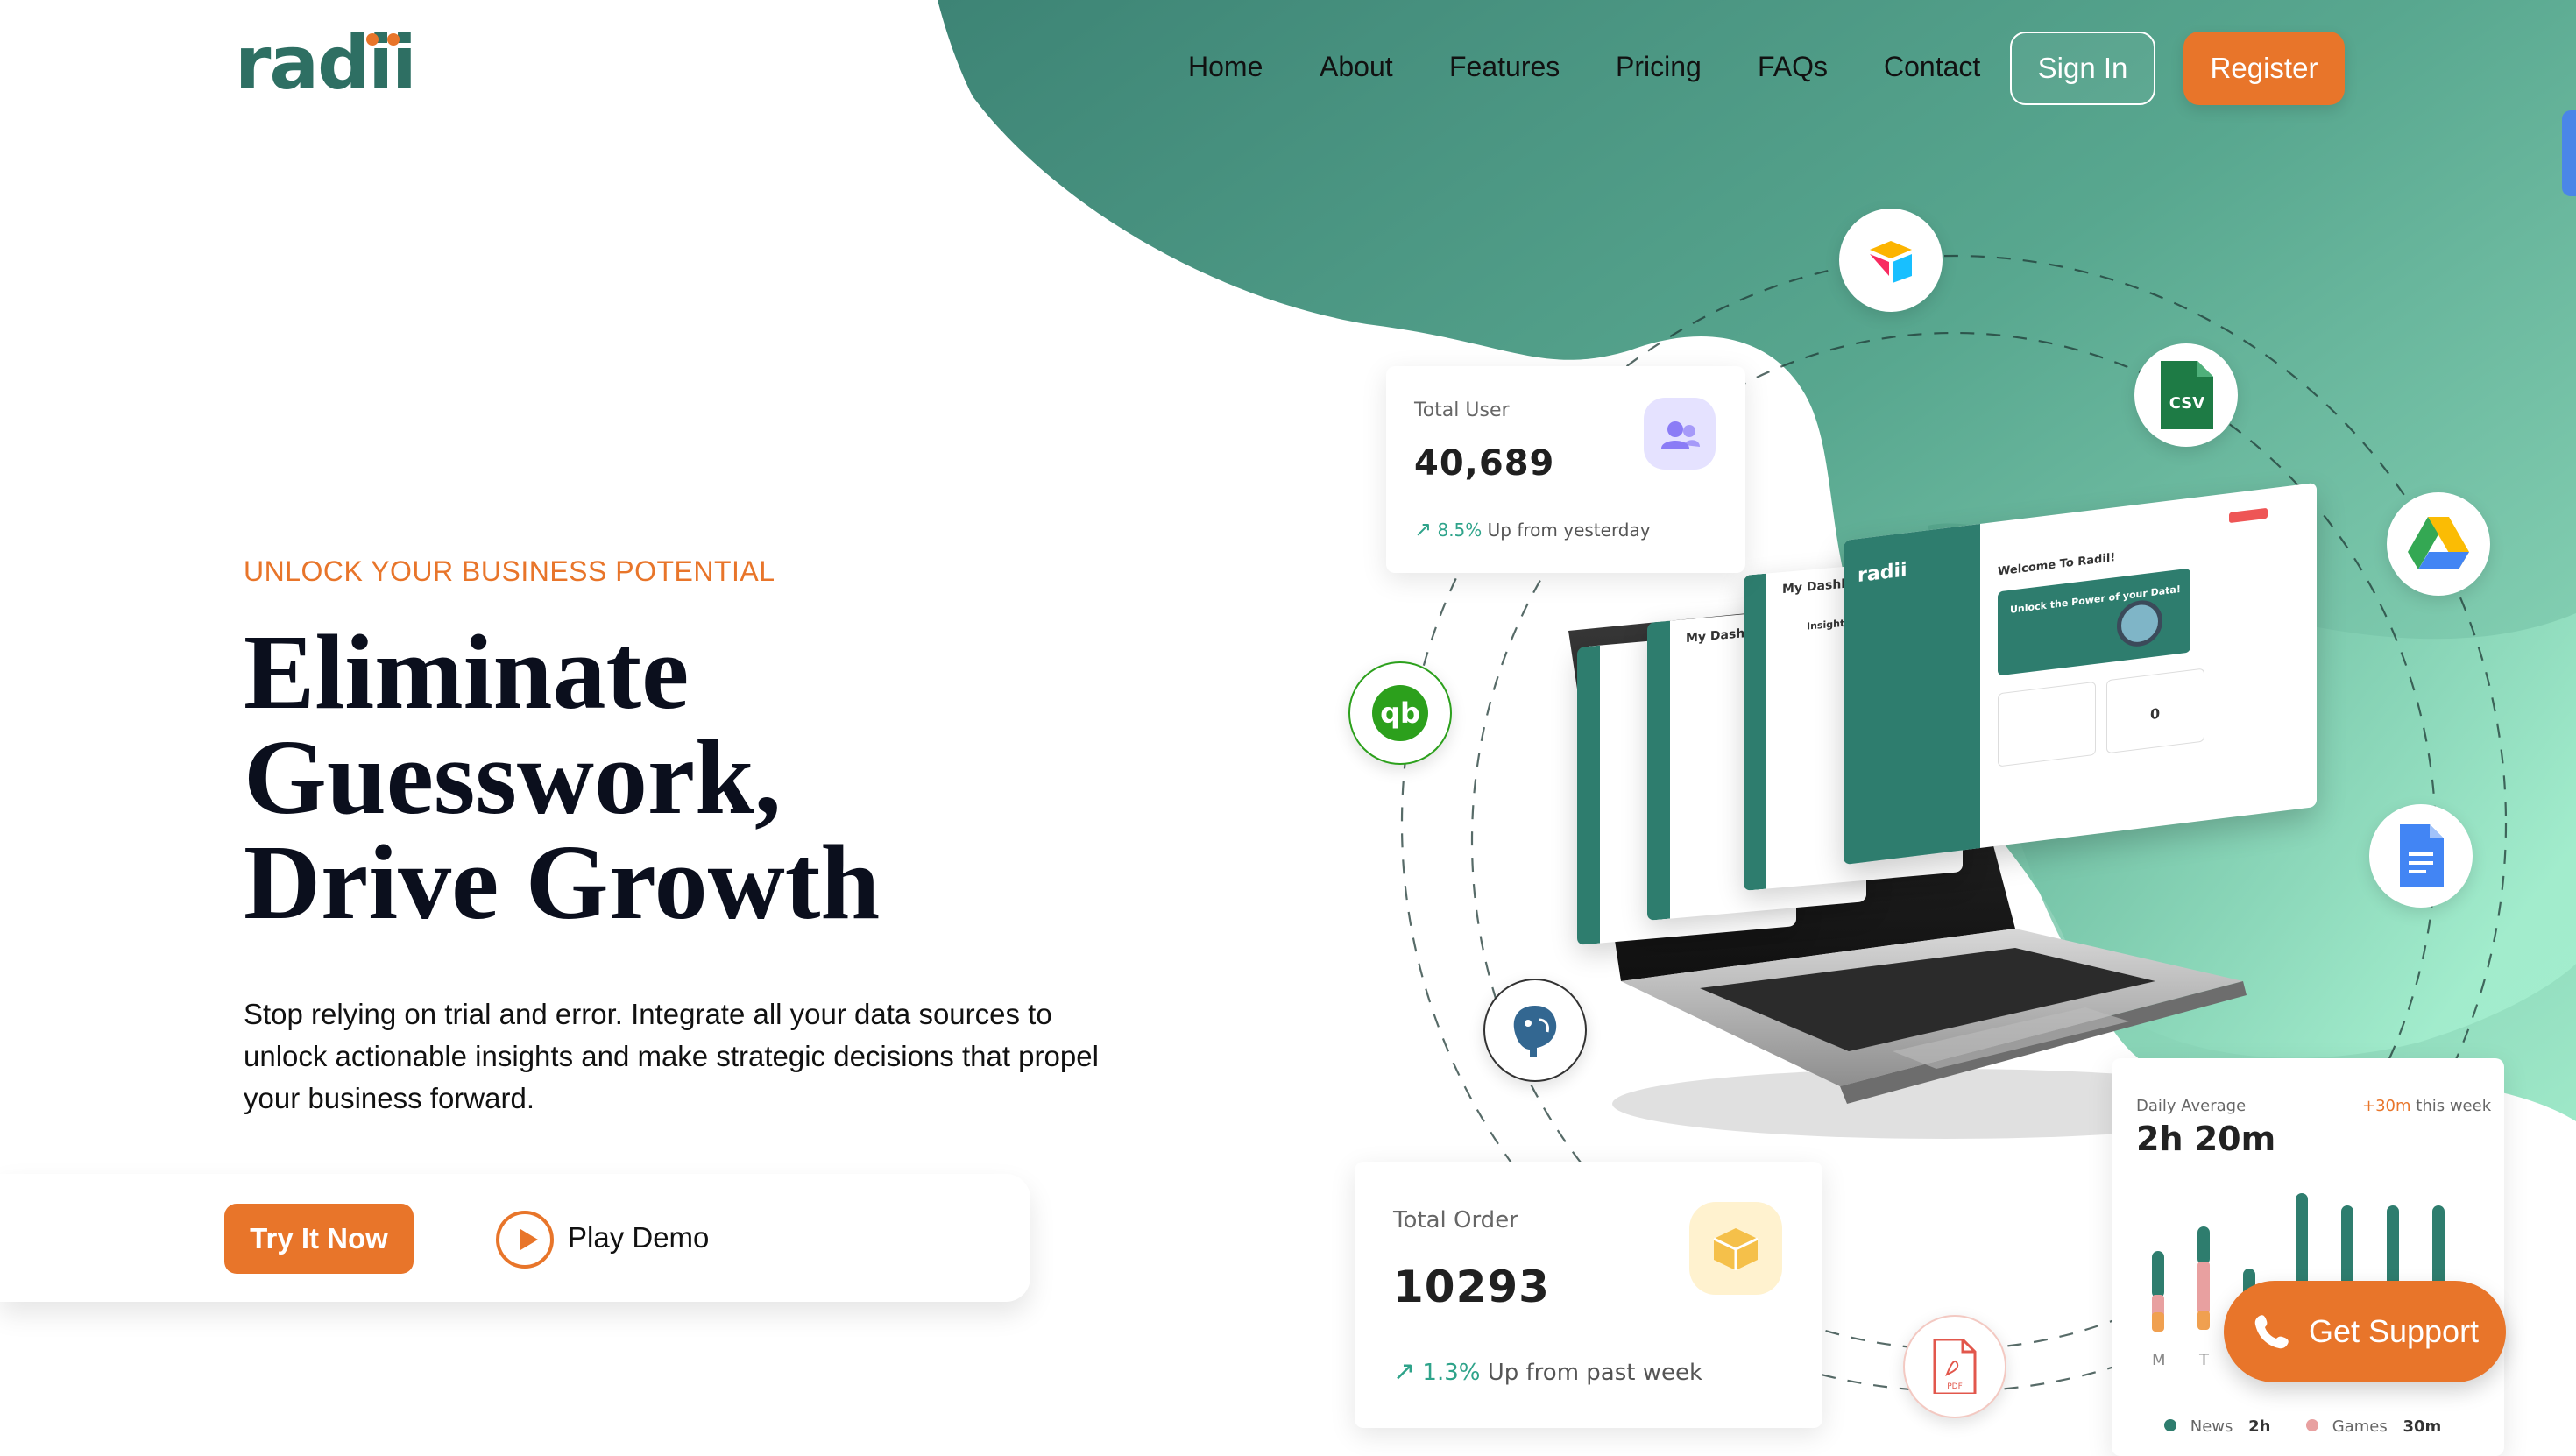 The width and height of the screenshot is (2576, 1456). What do you see at coordinates (1451, 1373) in the screenshot?
I see `total-order-pct: 1.3%` at bounding box center [1451, 1373].